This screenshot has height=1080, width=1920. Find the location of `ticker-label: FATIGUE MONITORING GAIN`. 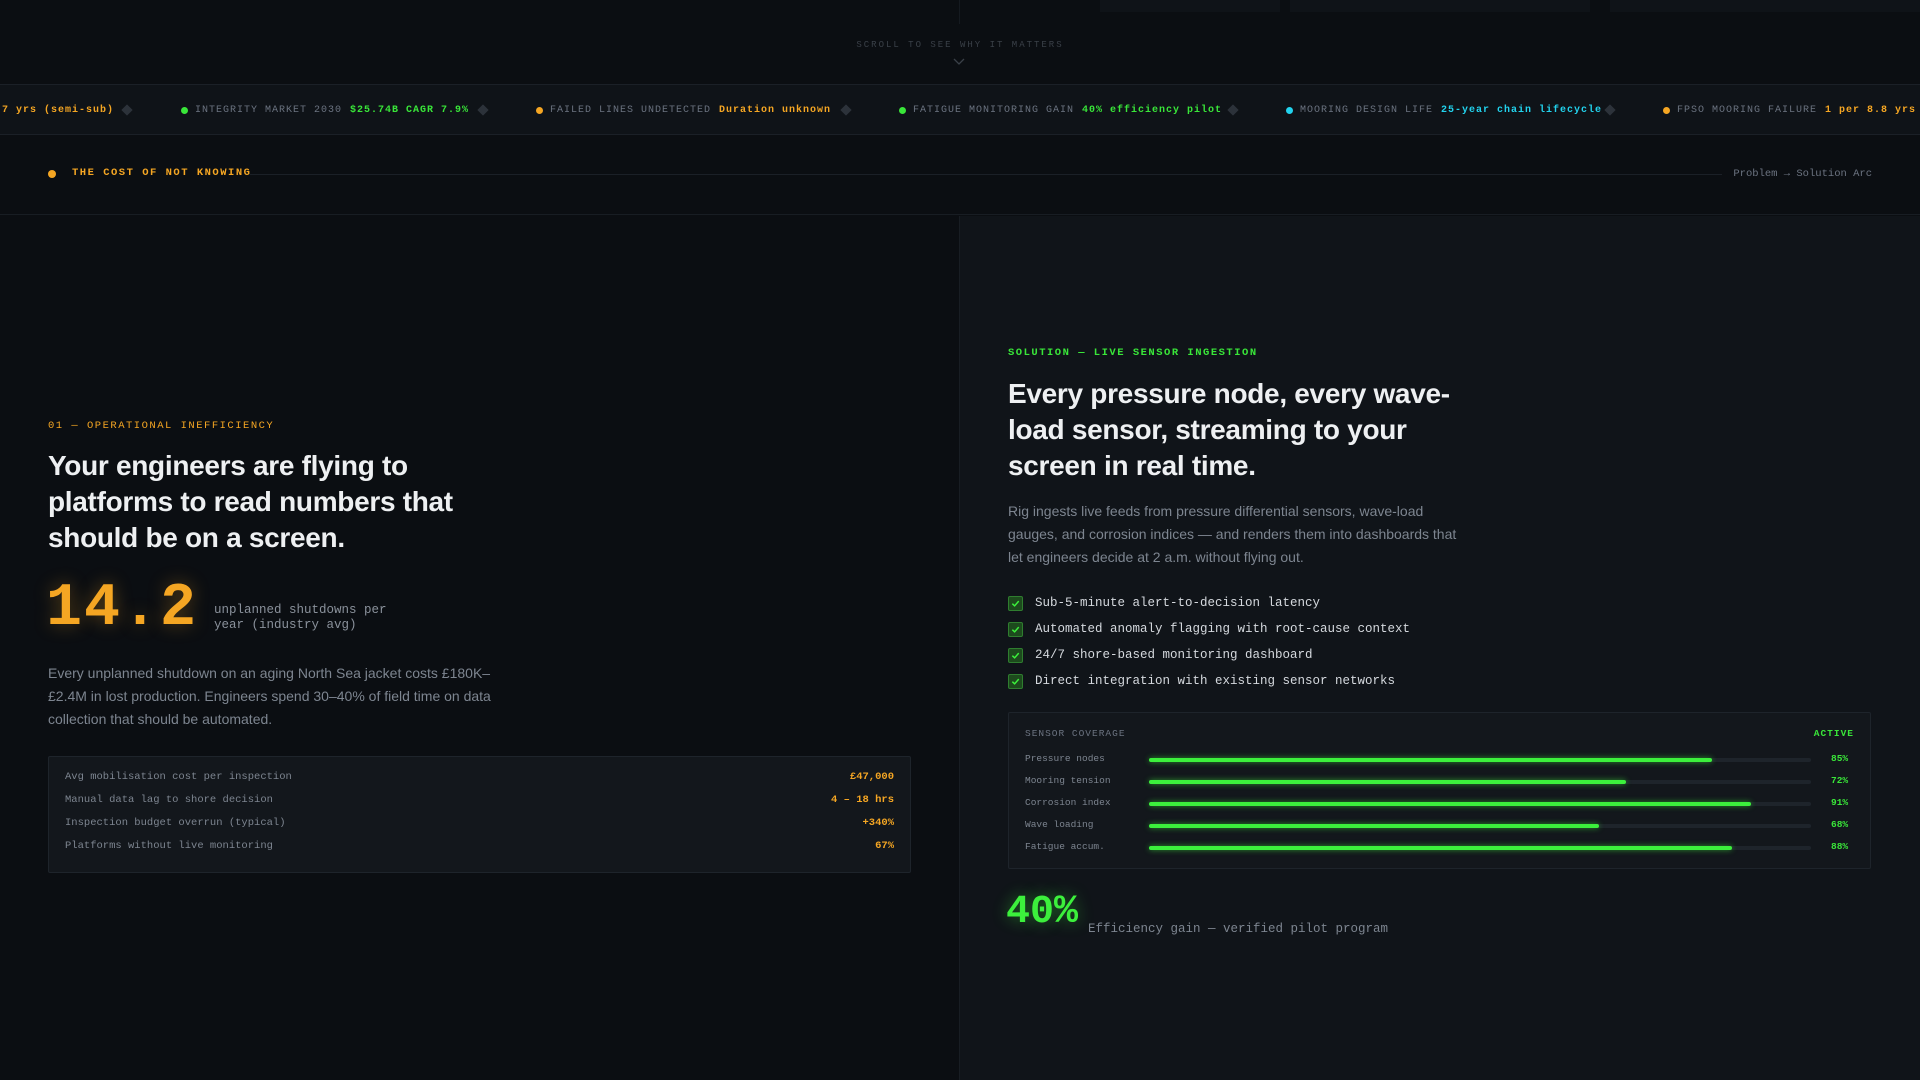

ticker-label: FATIGUE MONITORING GAIN is located at coordinates (994, 110).